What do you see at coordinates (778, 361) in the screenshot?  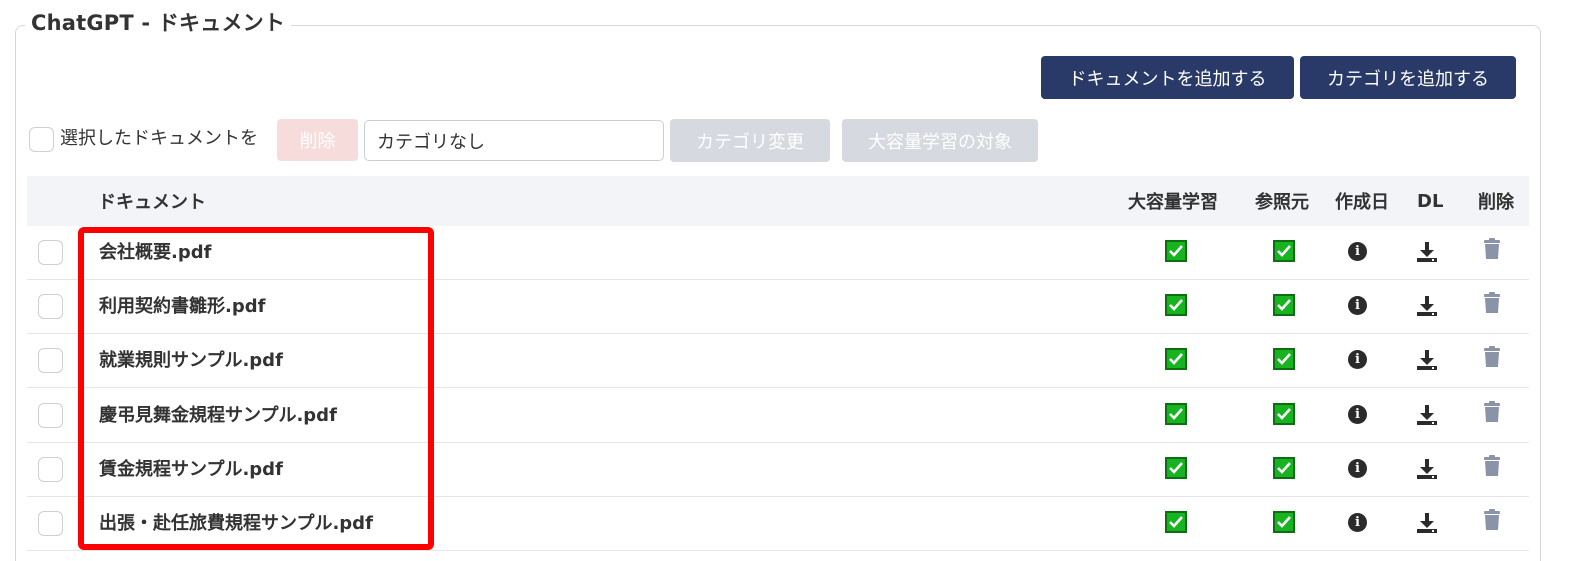 I see `table-row: 就業規則サンプル.pdf i` at bounding box center [778, 361].